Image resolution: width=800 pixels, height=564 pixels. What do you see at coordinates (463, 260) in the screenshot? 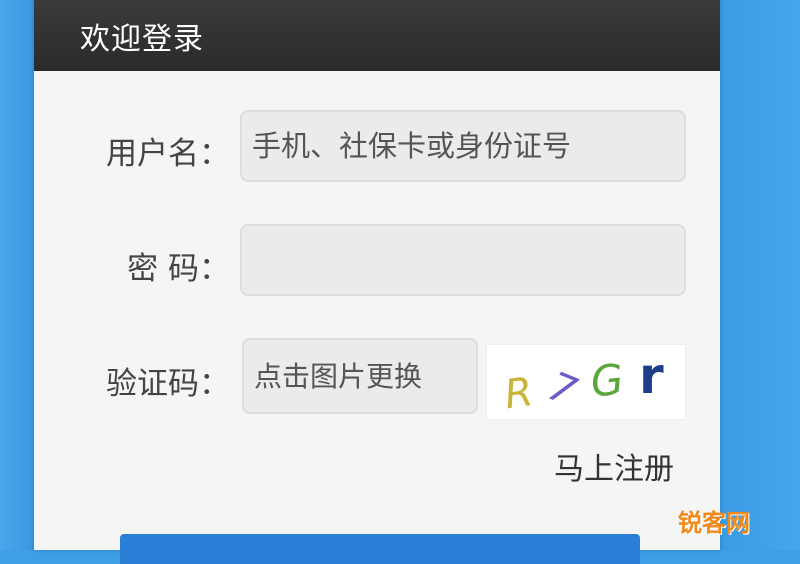
I see `password-input` at bounding box center [463, 260].